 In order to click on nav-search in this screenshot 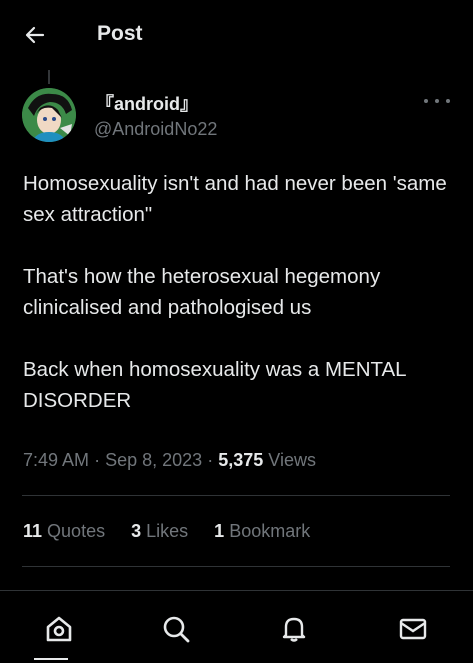, I will do `click(176, 629)`.